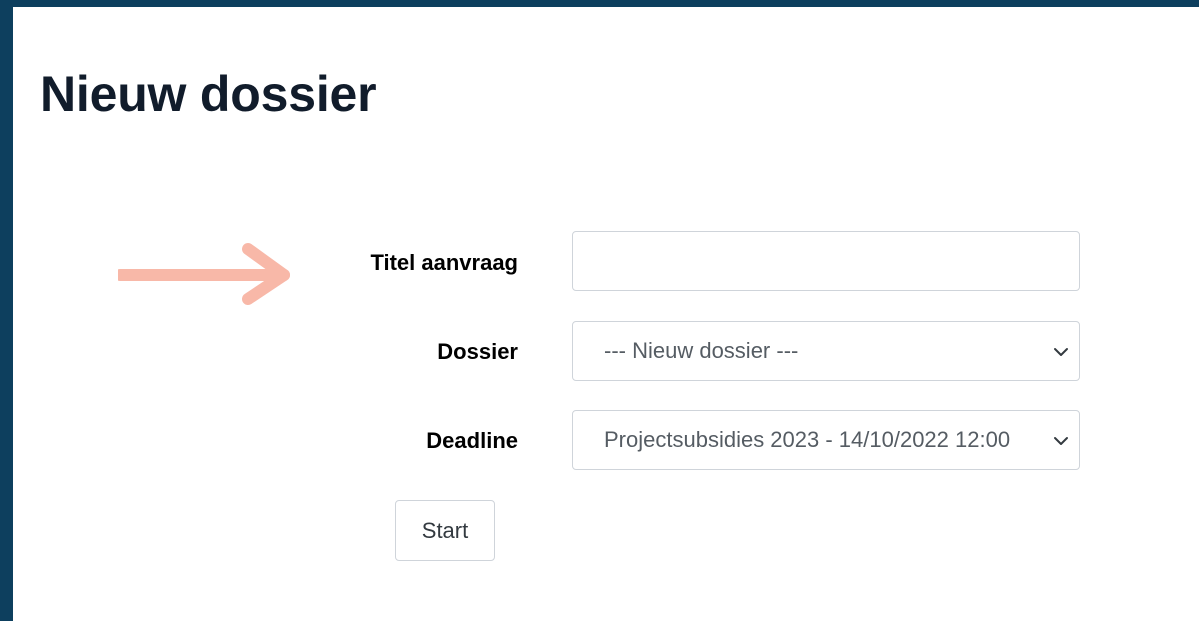 The height and width of the screenshot is (621, 1199). Describe the element at coordinates (826, 261) in the screenshot. I see `title-input` at that location.